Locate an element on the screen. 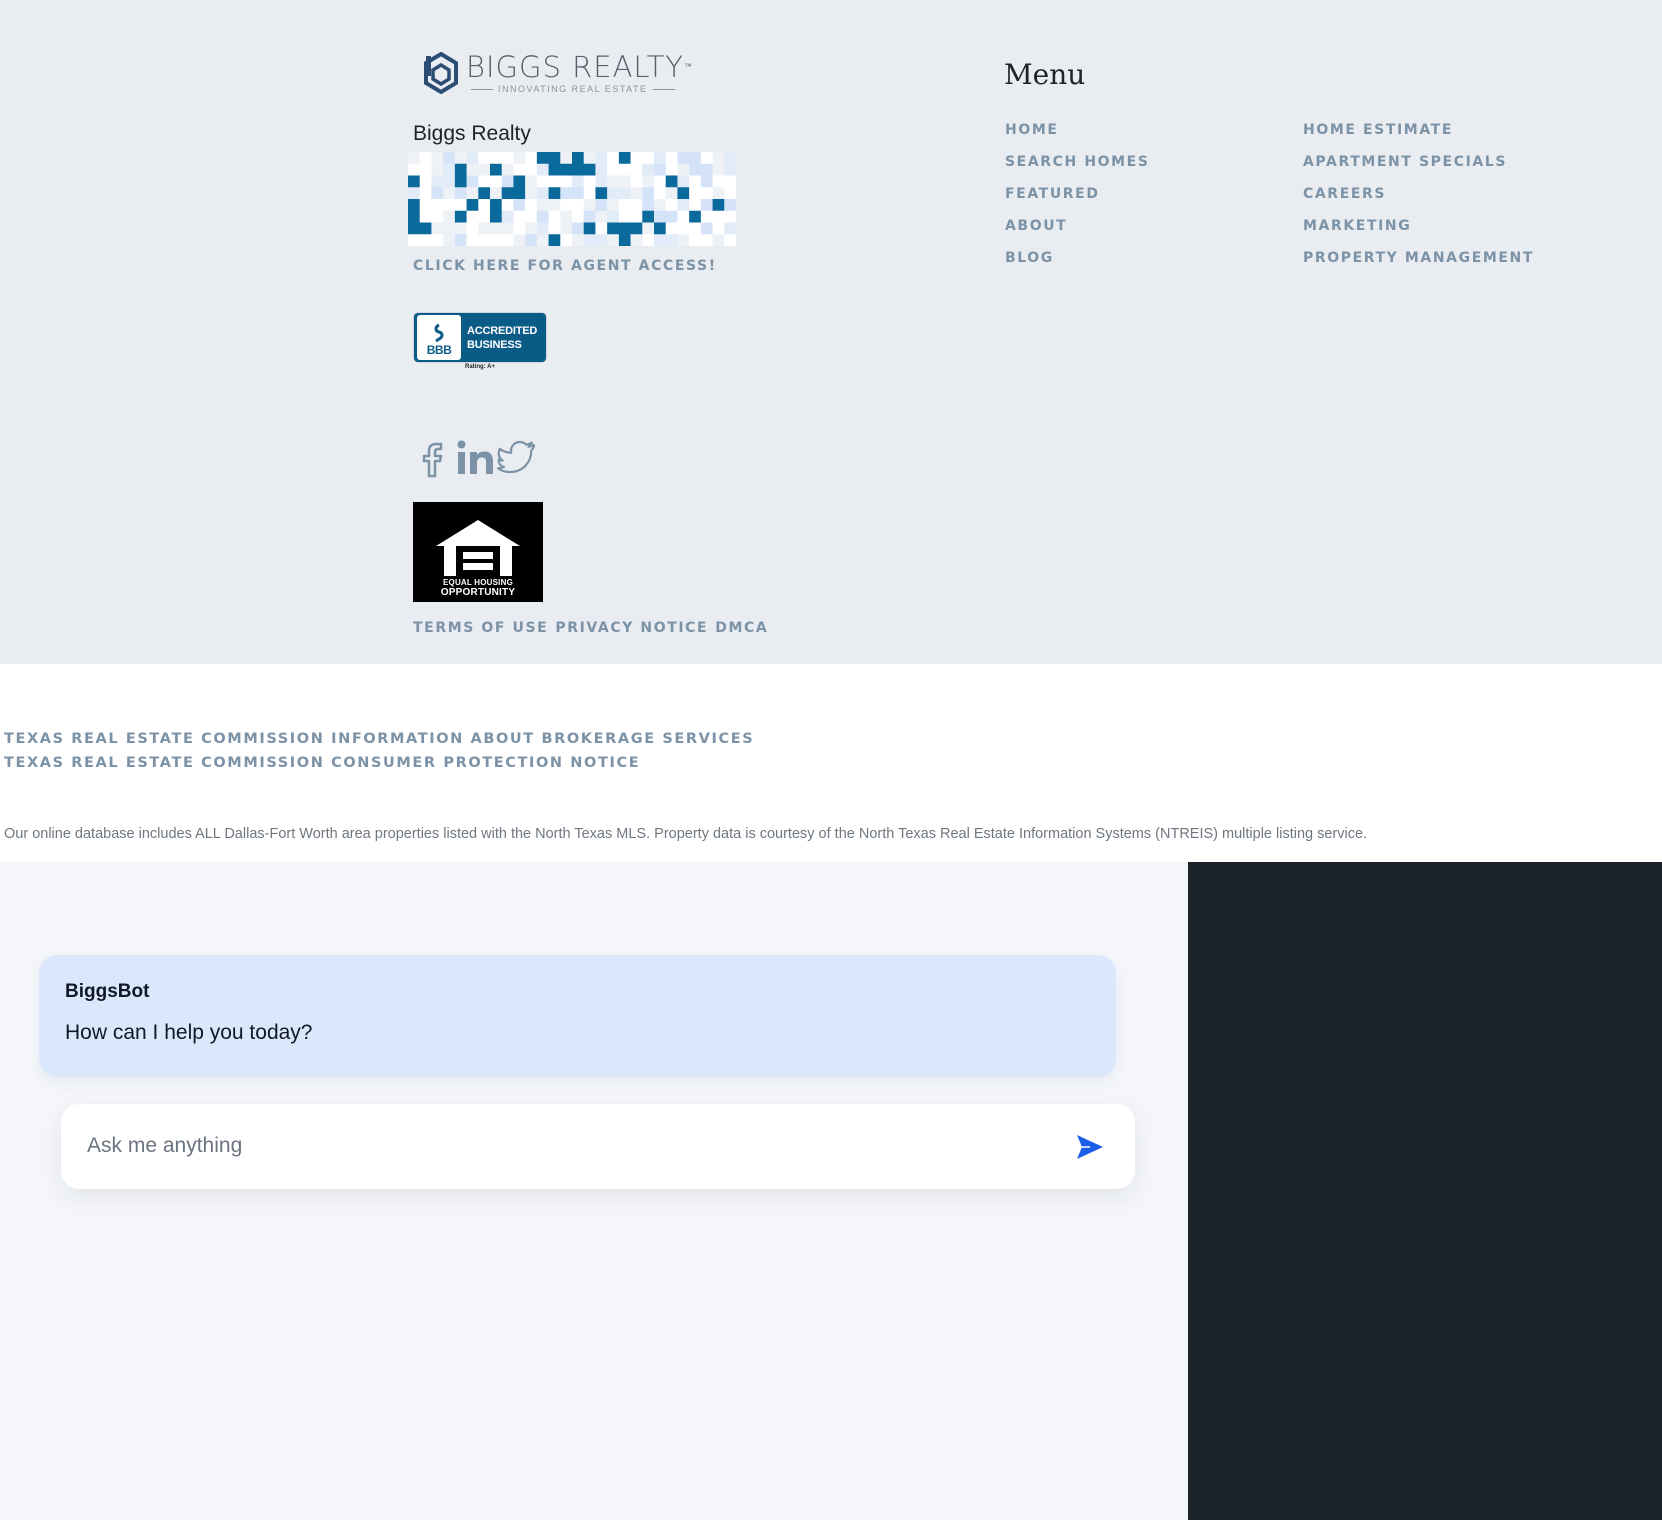  equal-housing-opportunity-logo: EQUAL HOUSING OPPORTUNITY is located at coordinates (478, 552).